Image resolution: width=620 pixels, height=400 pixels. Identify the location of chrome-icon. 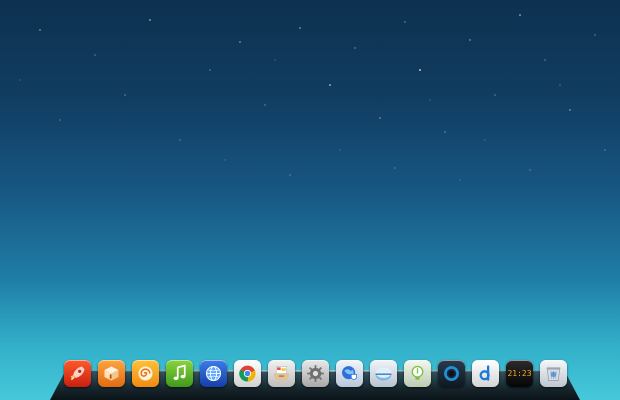
(247, 373).